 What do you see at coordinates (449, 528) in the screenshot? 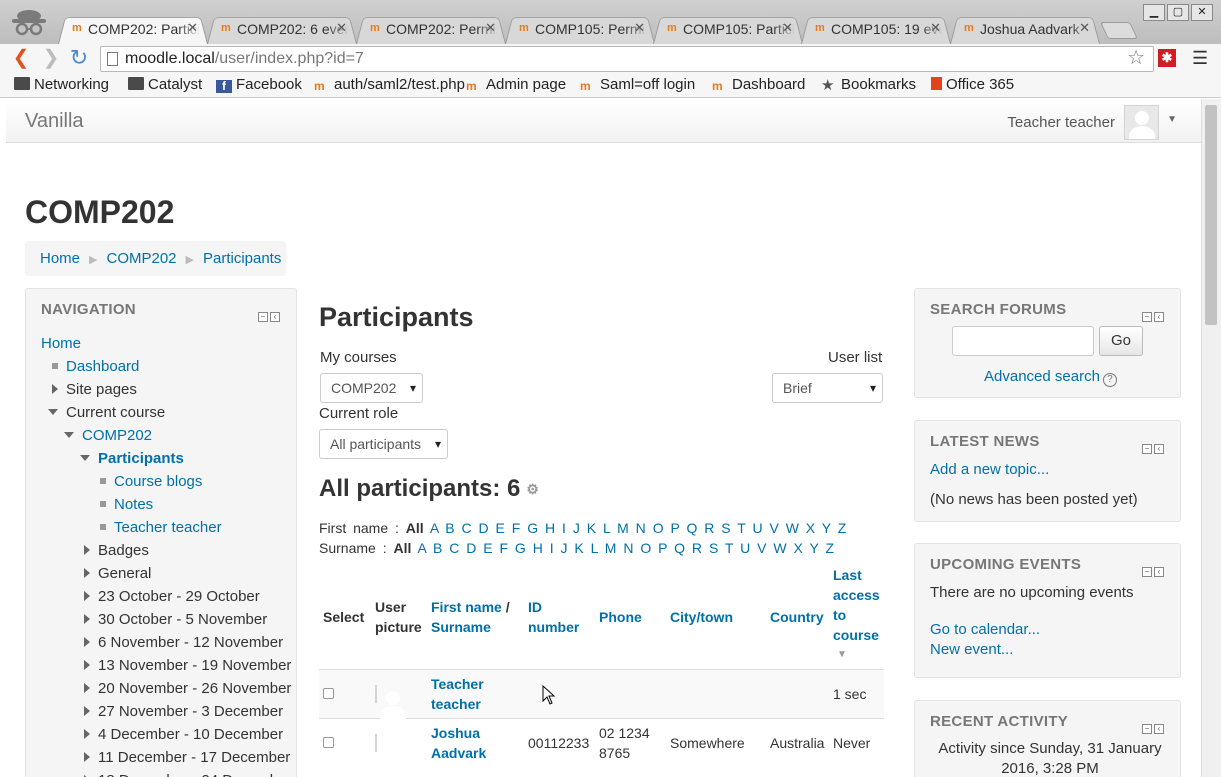
I see `firstname-initial-letter-link: B` at bounding box center [449, 528].